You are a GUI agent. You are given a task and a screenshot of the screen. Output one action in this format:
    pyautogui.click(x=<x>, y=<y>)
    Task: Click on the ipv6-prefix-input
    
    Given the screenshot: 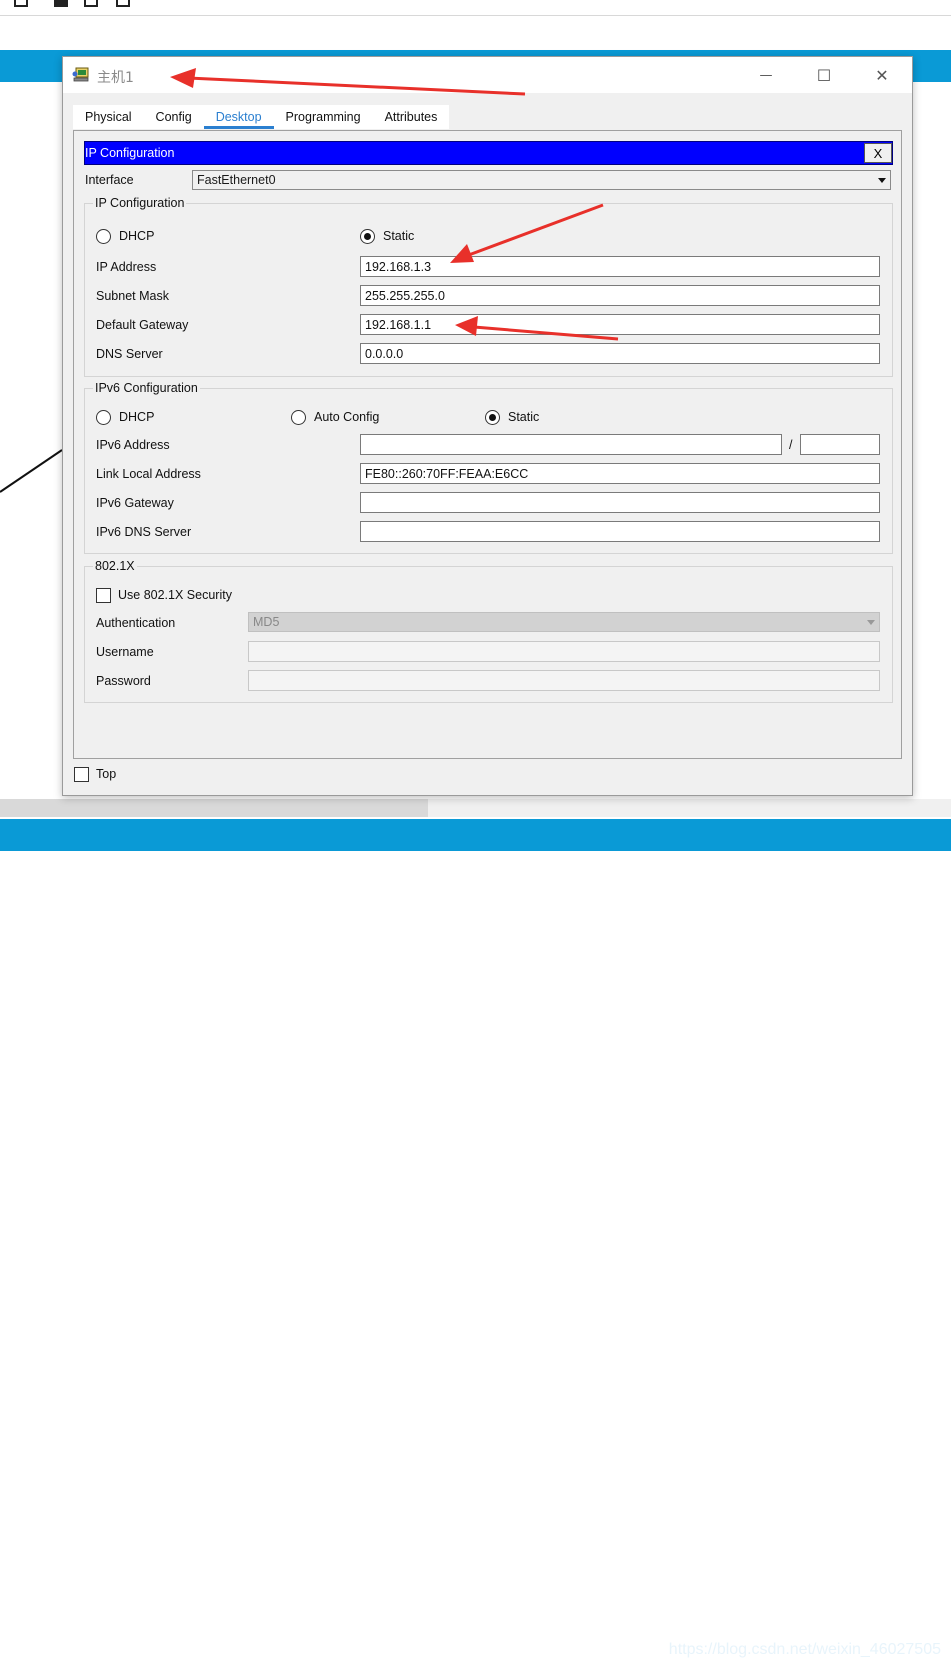 What is the action you would take?
    pyautogui.click(x=840, y=444)
    